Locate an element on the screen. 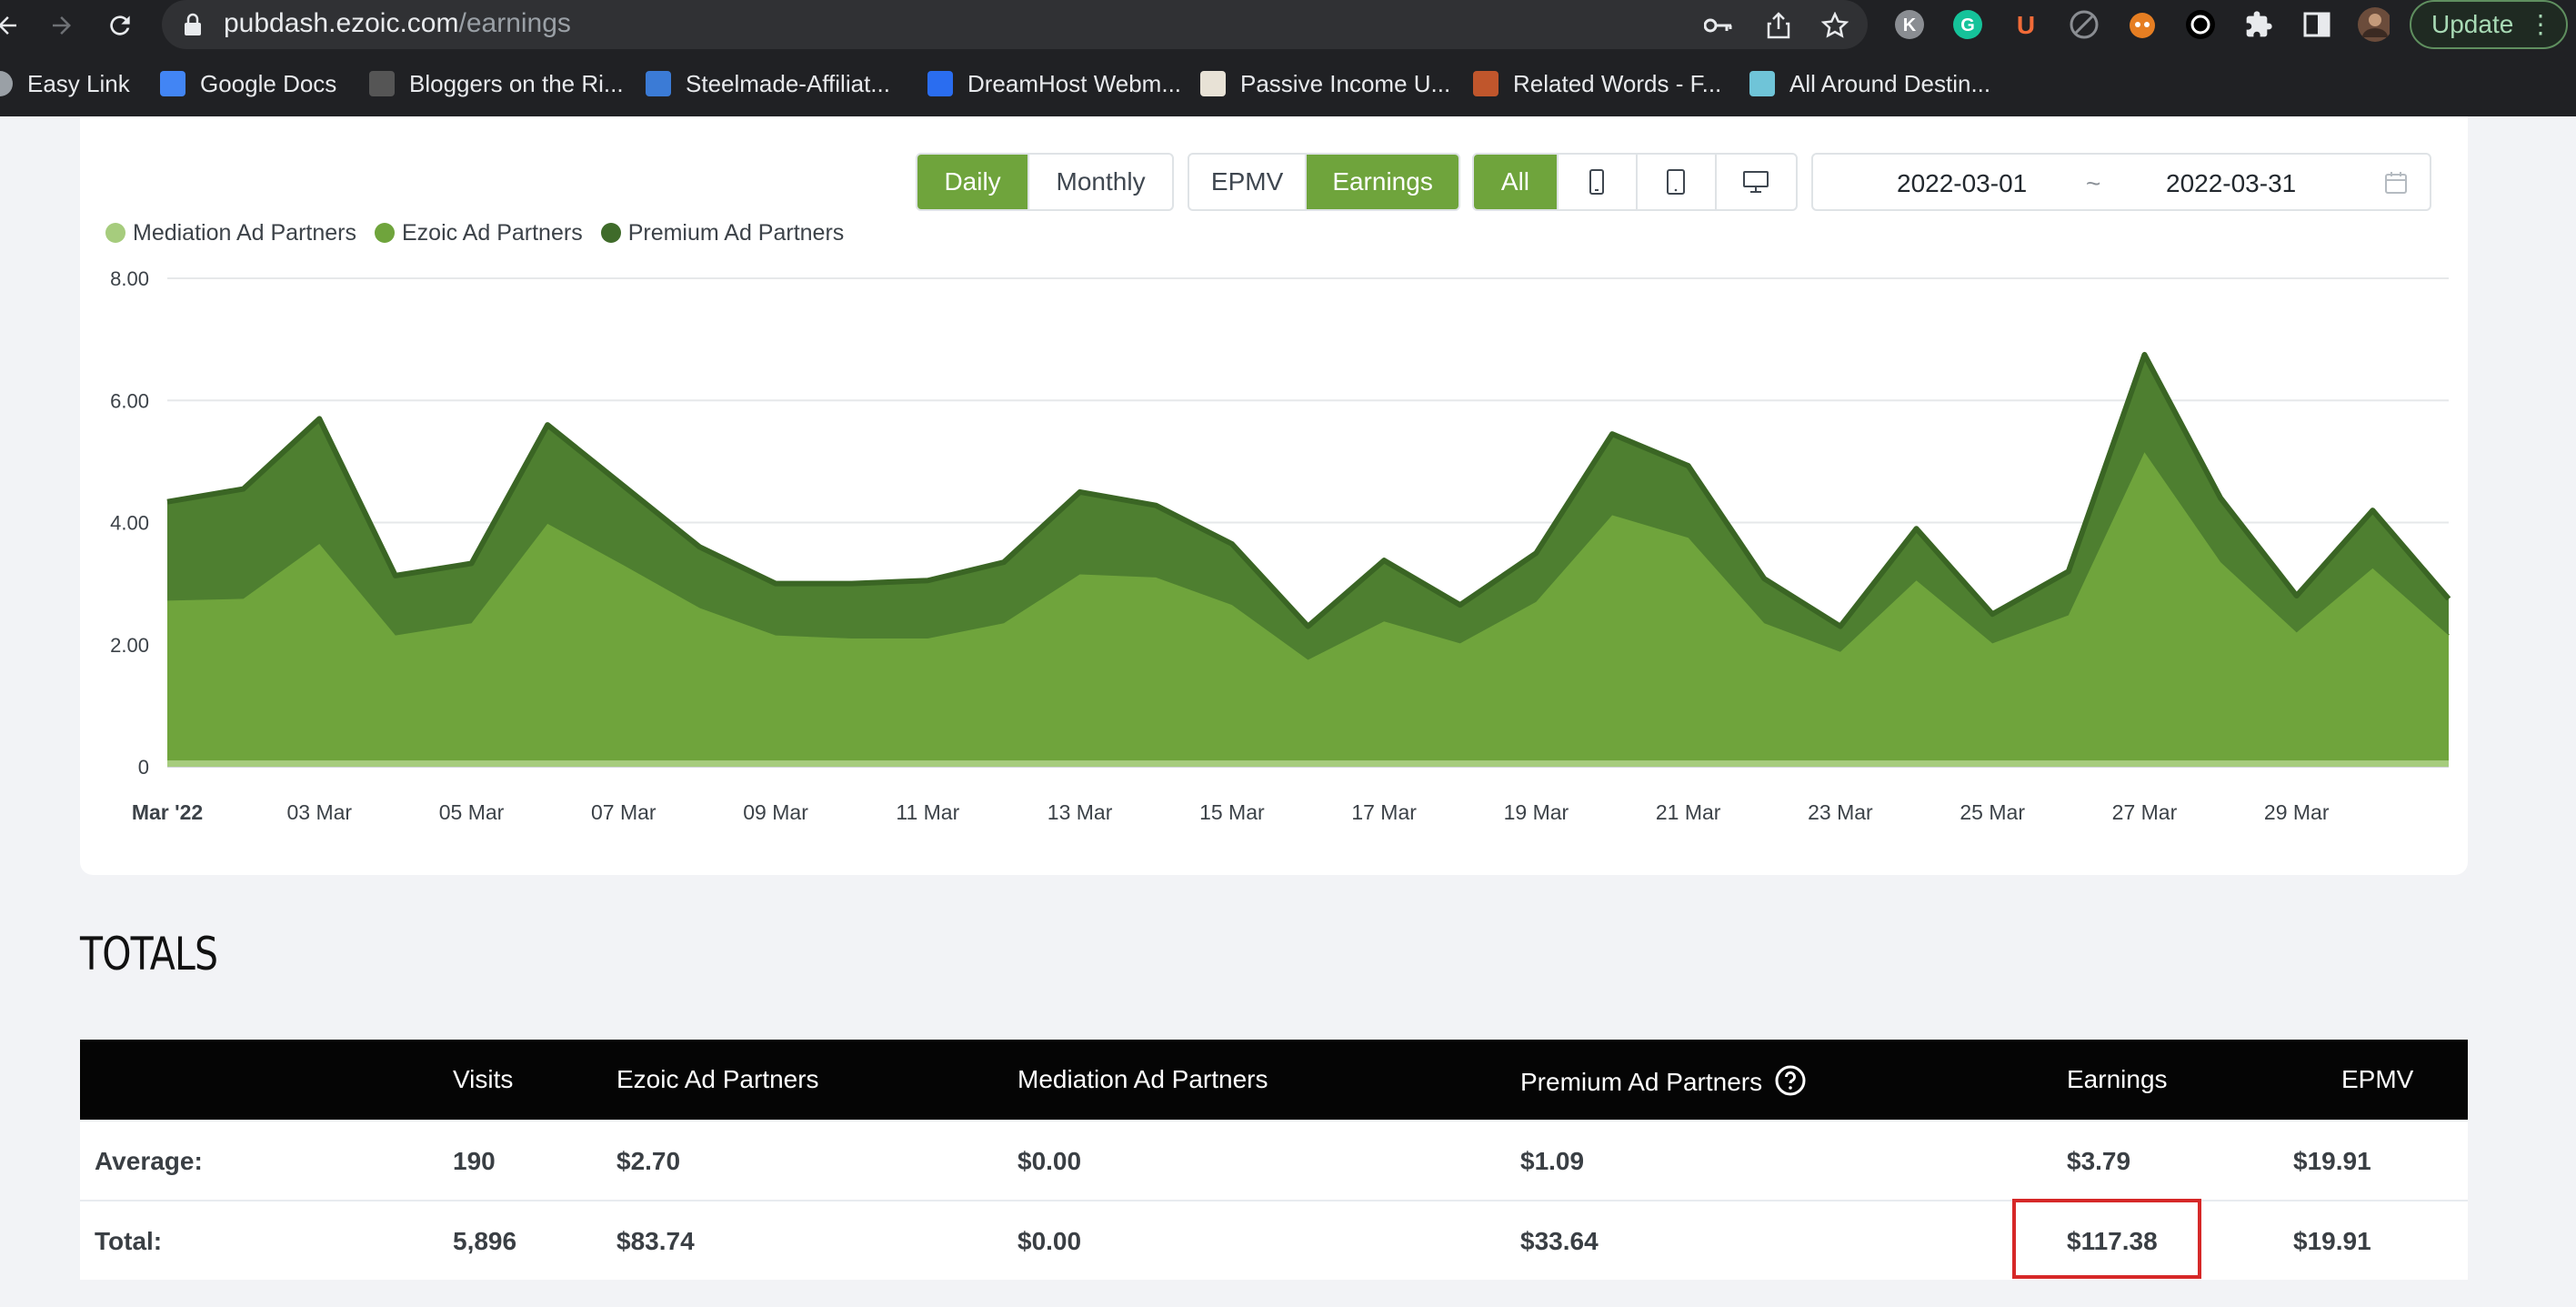 The height and width of the screenshot is (1307, 2576). ezoic-cell: $2.70 is located at coordinates (648, 1161).